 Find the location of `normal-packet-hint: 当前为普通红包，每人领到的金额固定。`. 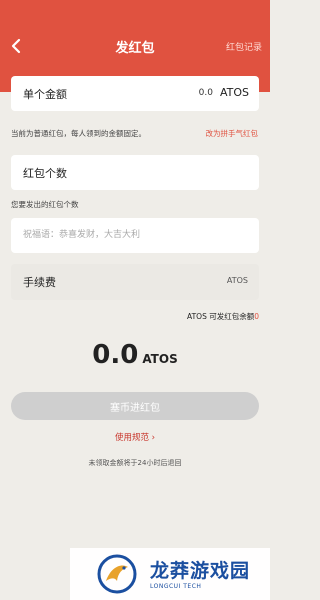

normal-packet-hint: 当前为普通红包，每人领到的金额固定。 is located at coordinates (78, 133).